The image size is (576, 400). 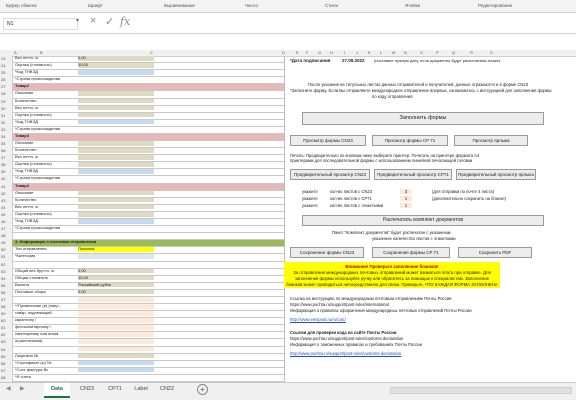 What do you see at coordinates (331, 52) in the screenshot?
I see `column-label: H` at bounding box center [331, 52].